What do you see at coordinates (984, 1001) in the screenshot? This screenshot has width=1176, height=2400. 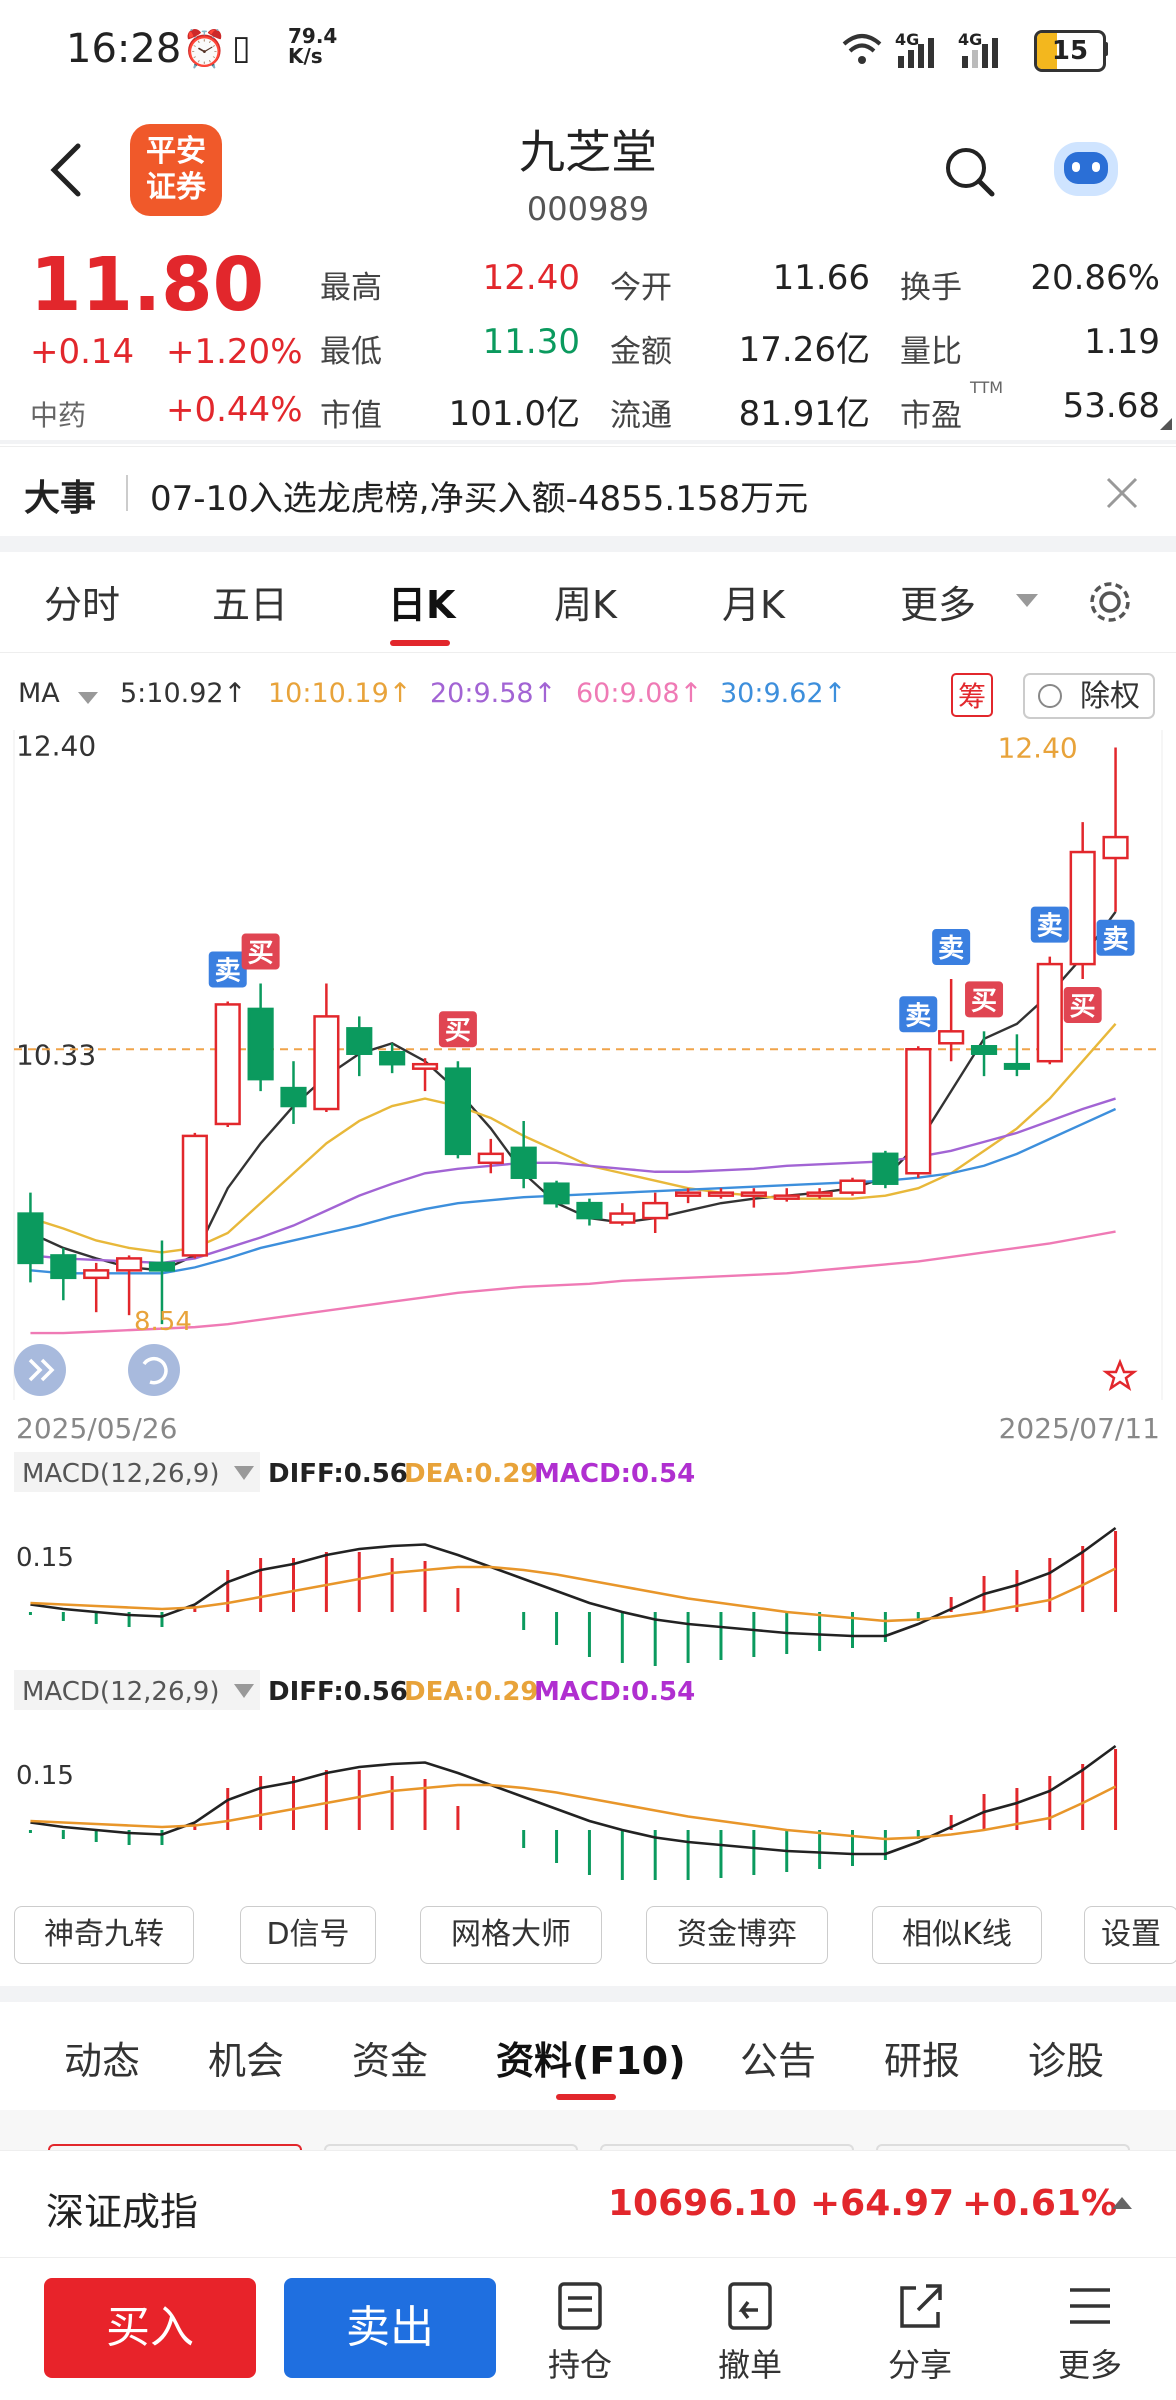 I see `signal-label: 买` at bounding box center [984, 1001].